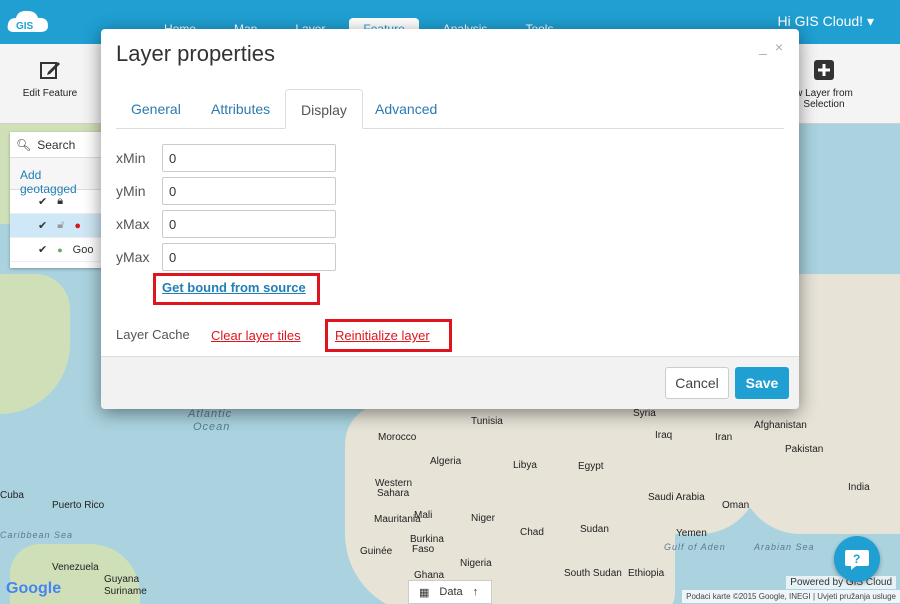 The image size is (900, 604). I want to click on dialog-footer: Cancel Save, so click(450, 382).